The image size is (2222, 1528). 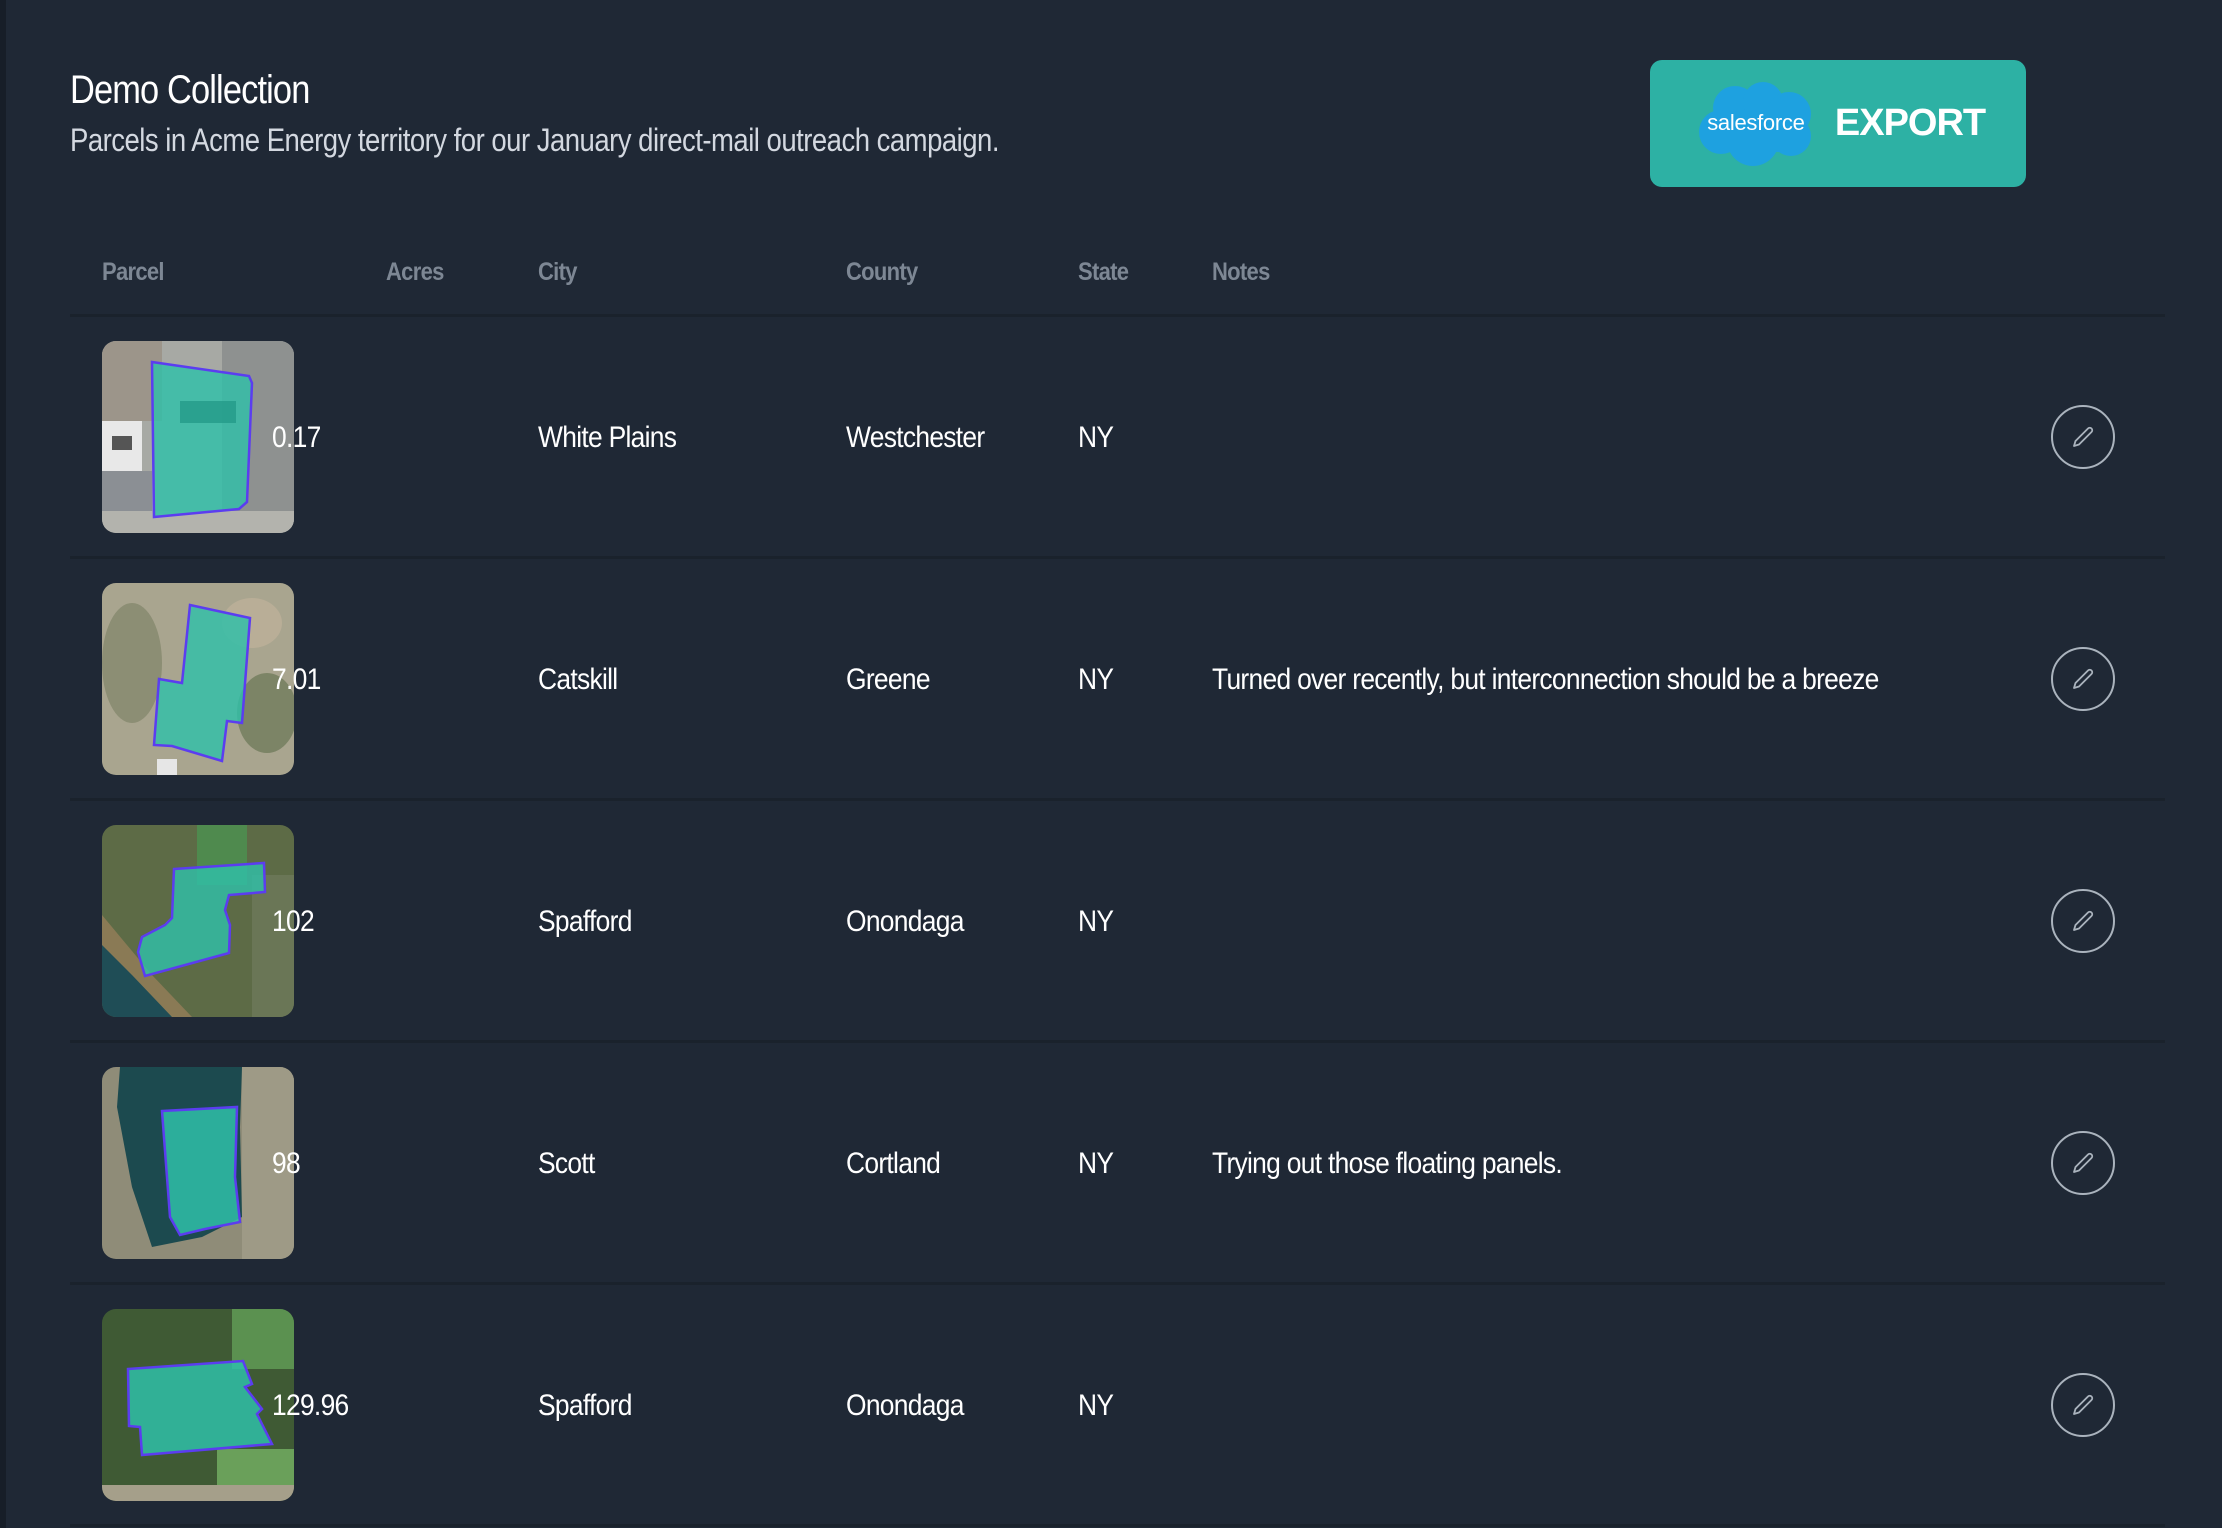 I want to click on column-header-city: City, so click(x=557, y=272).